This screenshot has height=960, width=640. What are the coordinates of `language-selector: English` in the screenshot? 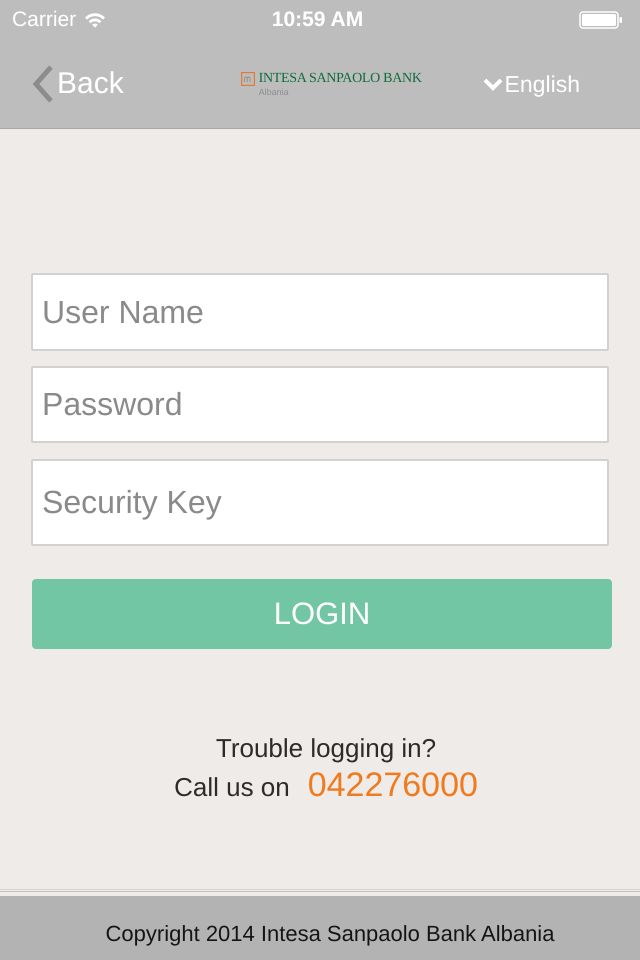 It's located at (531, 84).